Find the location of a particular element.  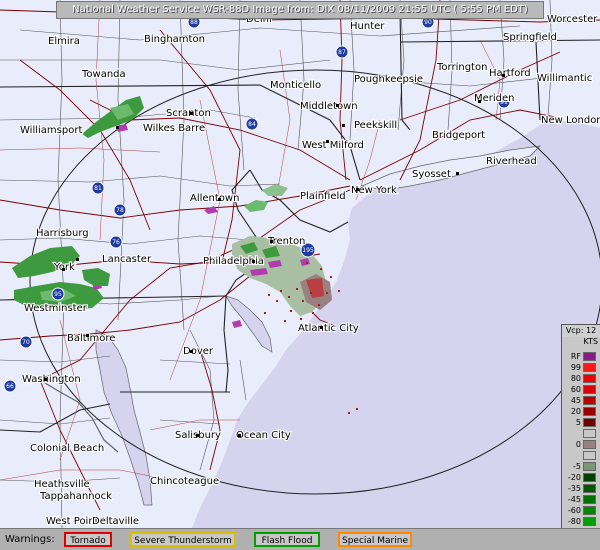

i78-shield: 78 is located at coordinates (120, 210).